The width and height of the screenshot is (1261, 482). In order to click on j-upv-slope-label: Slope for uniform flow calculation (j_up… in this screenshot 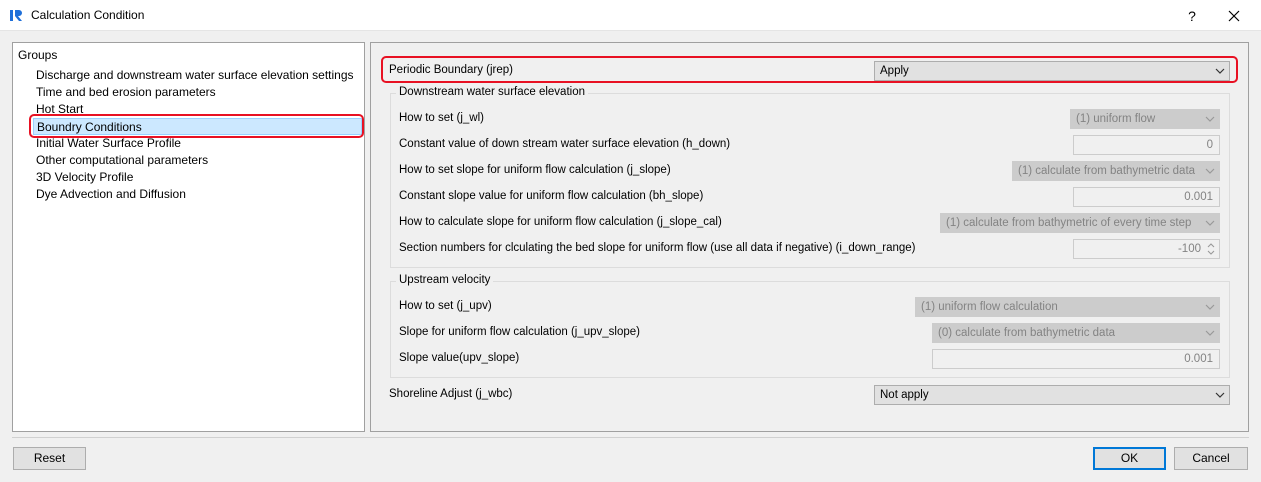, I will do `click(519, 332)`.